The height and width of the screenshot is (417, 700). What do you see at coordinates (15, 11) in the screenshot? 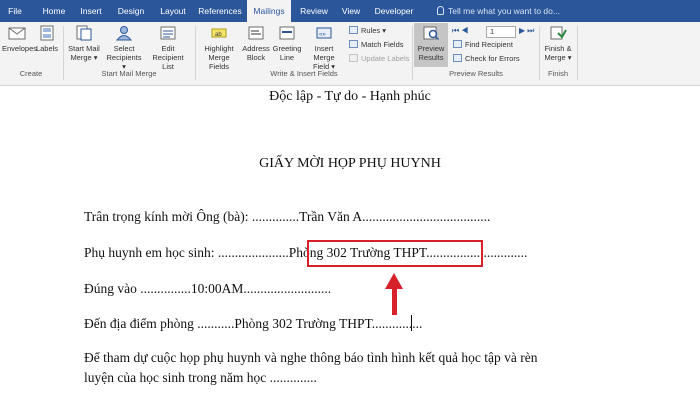
I see `tab-file: File` at bounding box center [15, 11].